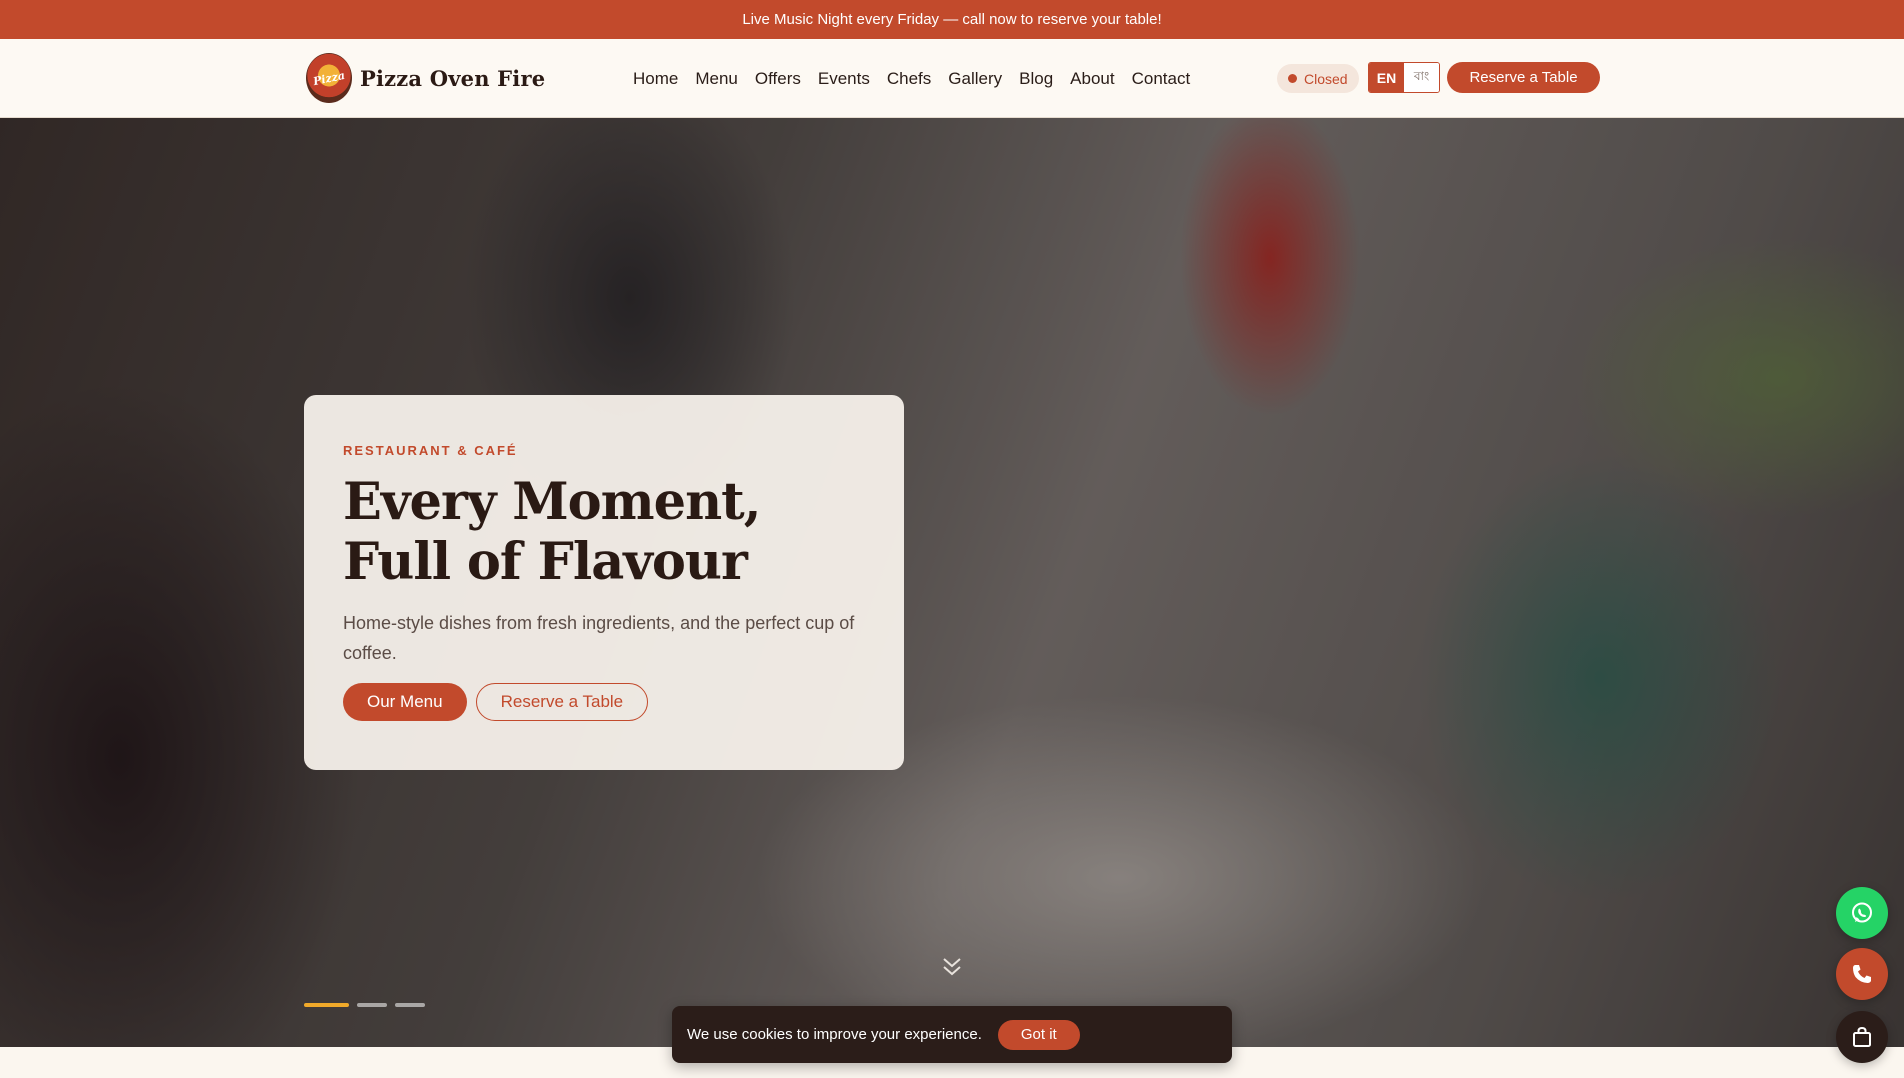 The image size is (1904, 1078). I want to click on status-text: Closed, so click(1326, 78).